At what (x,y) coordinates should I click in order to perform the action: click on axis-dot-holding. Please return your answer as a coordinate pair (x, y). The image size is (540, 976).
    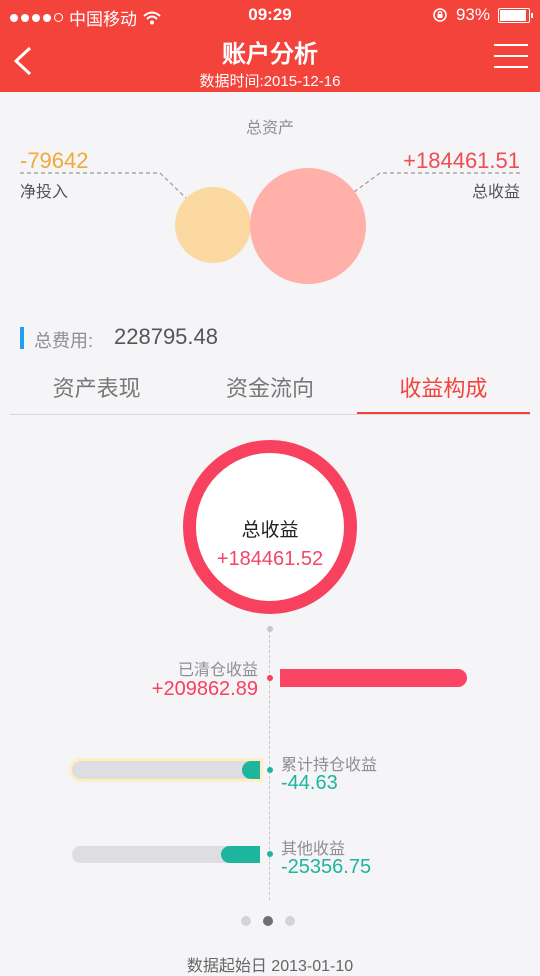
    Looking at the image, I should click on (270, 770).